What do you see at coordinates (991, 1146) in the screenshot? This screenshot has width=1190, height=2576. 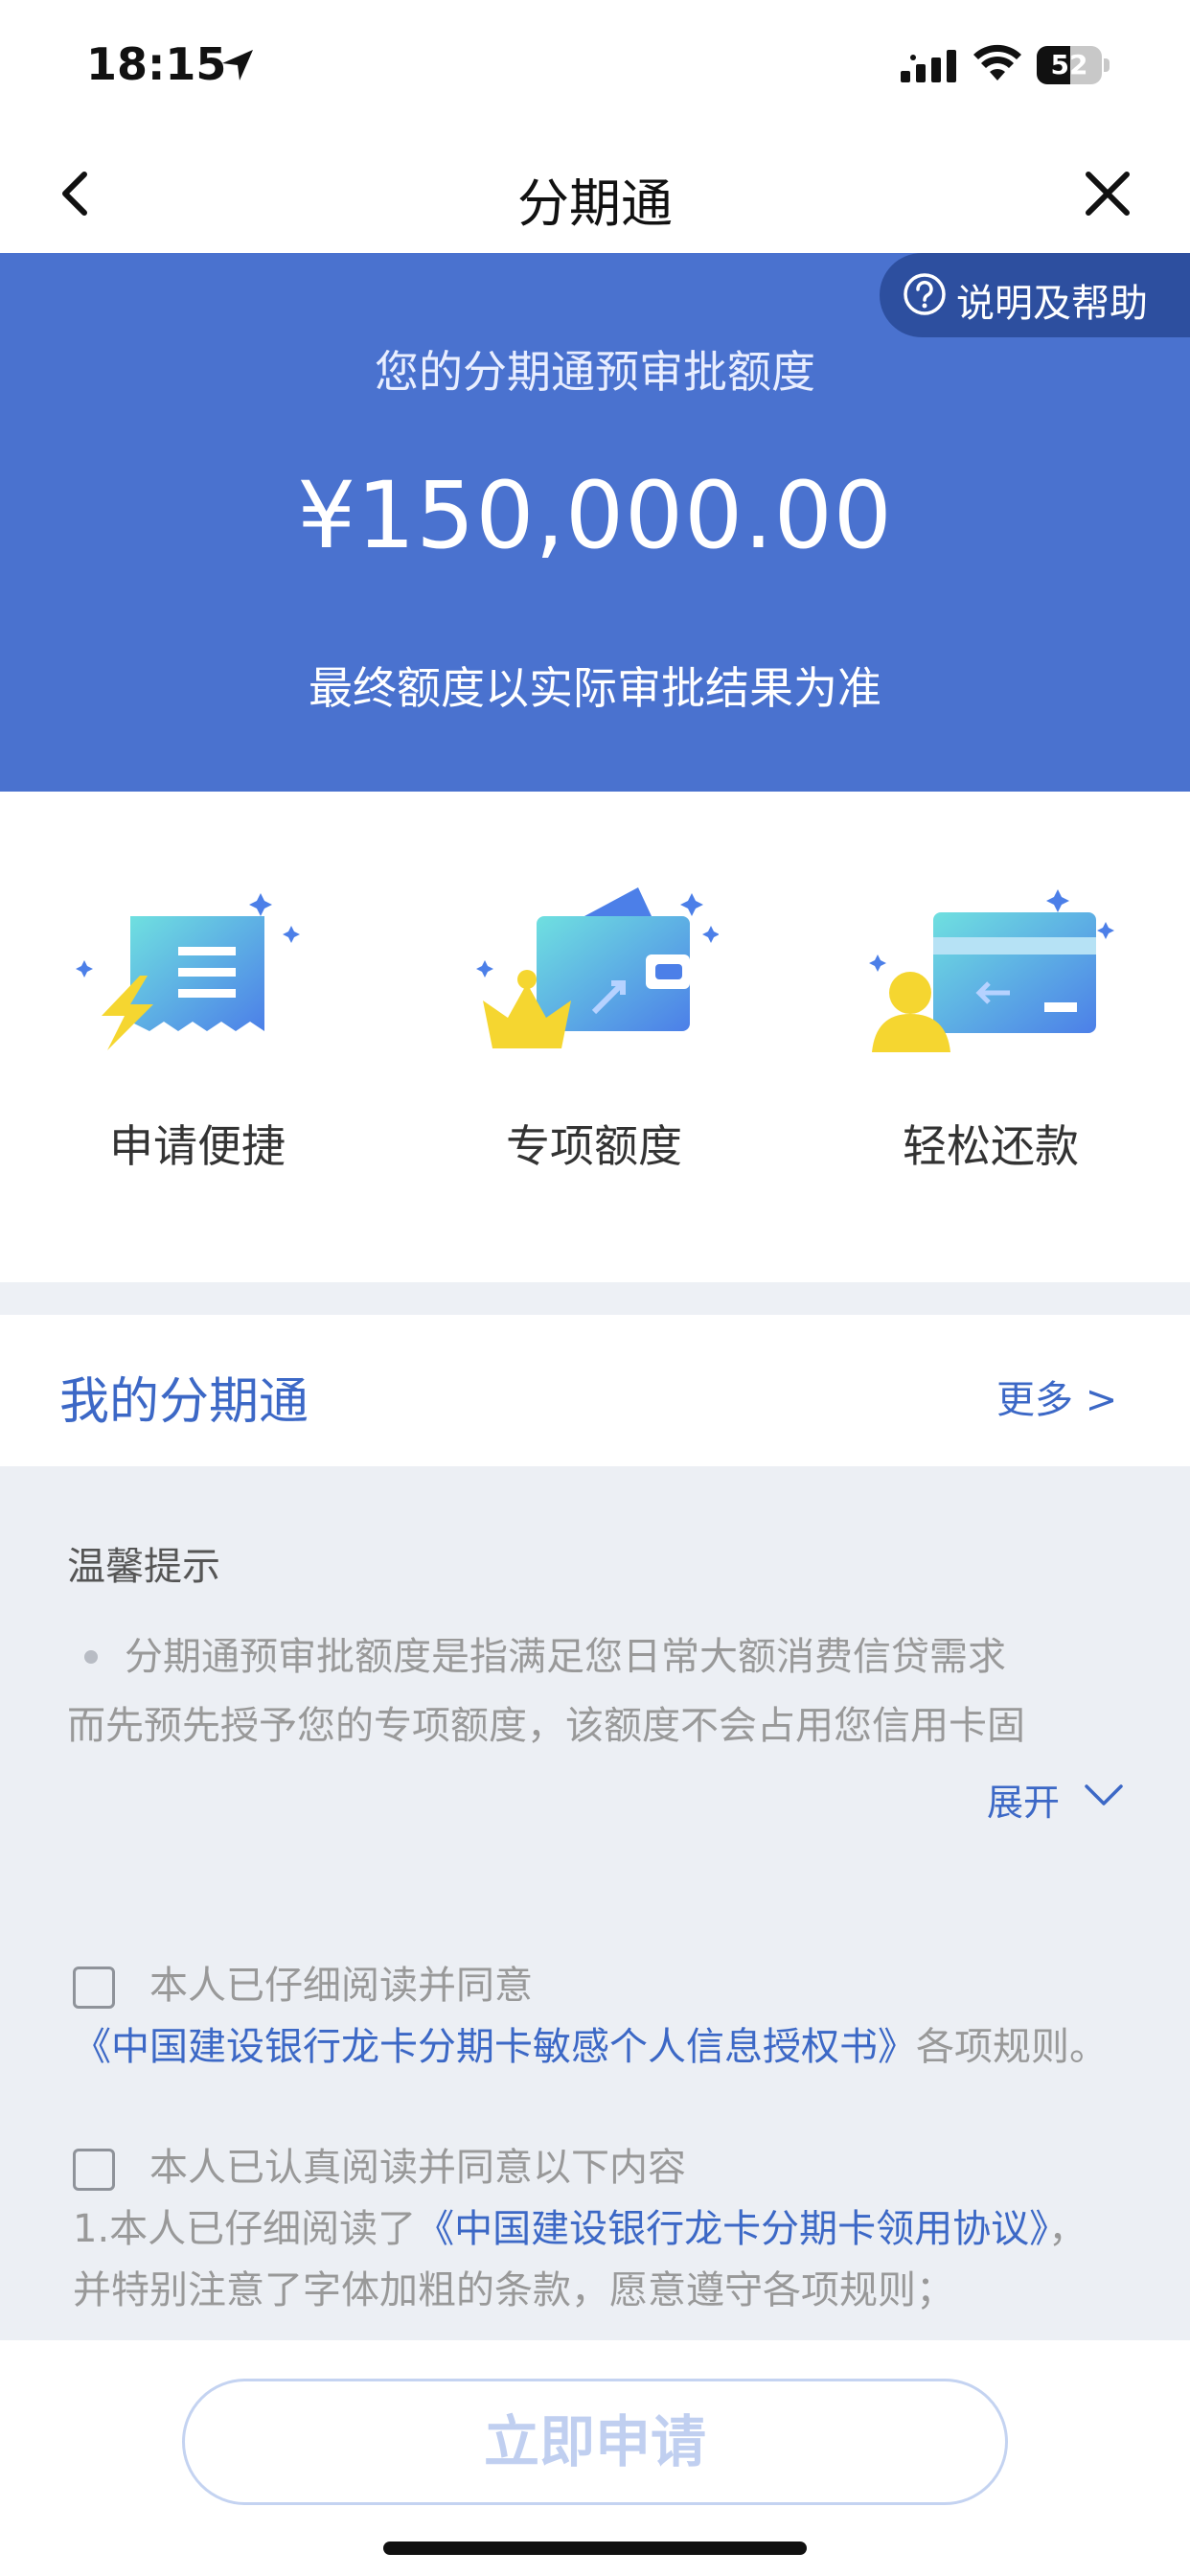 I see `feature-label: 轻松还款` at bounding box center [991, 1146].